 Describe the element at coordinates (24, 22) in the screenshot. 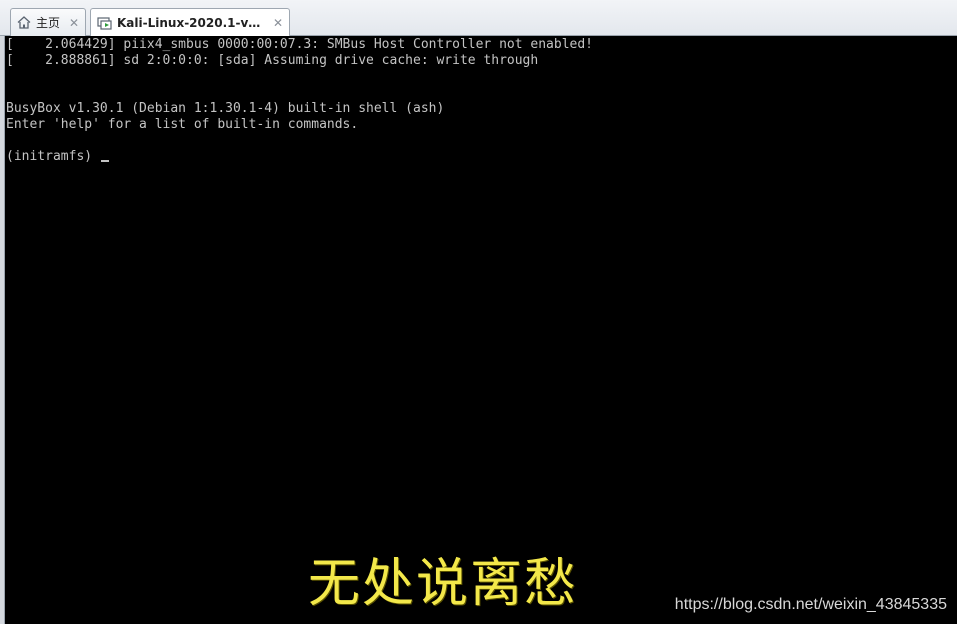

I see `home-icon` at that location.